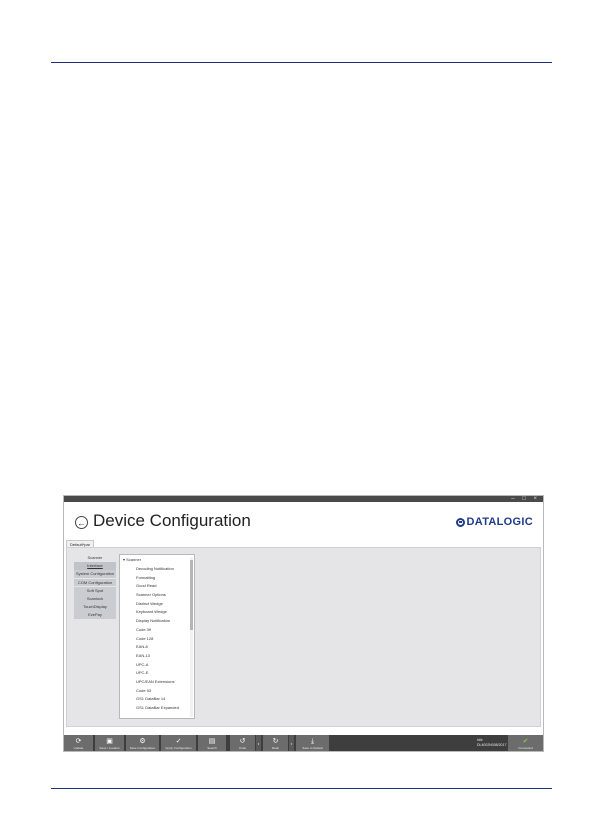 The image size is (595, 839). I want to click on redo-button: ↻ Redo, so click(275, 743).